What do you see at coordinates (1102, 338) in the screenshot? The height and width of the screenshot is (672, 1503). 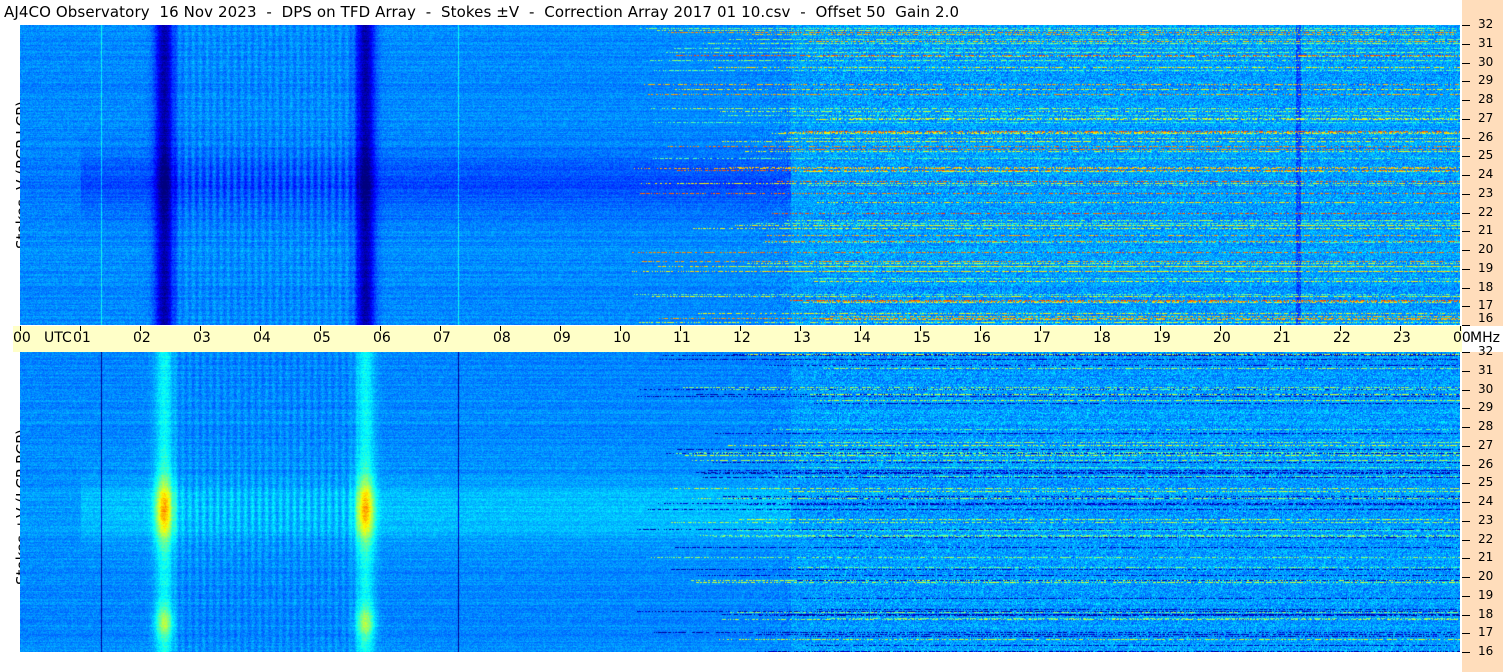 I see `time-tick-label: 18` at bounding box center [1102, 338].